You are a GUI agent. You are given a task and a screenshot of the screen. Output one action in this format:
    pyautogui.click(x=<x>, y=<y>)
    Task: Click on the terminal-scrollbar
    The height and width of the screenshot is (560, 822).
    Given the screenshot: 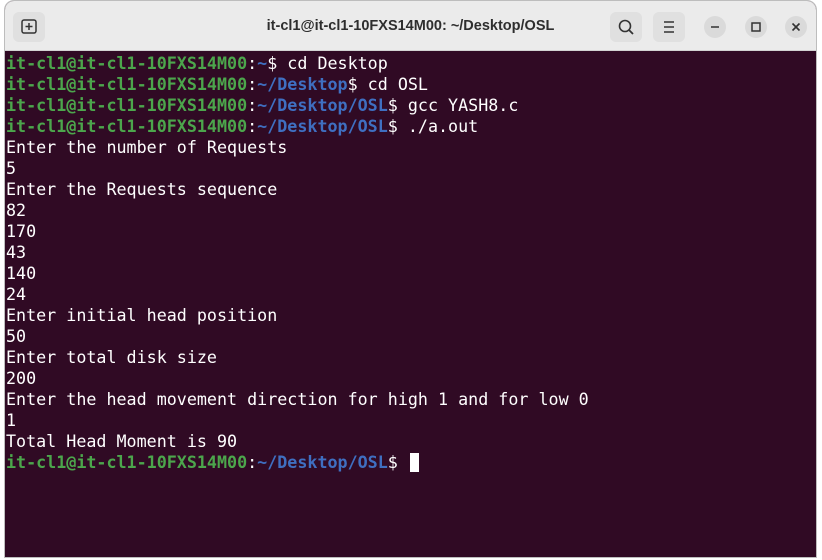 What is the action you would take?
    pyautogui.click(x=814, y=304)
    